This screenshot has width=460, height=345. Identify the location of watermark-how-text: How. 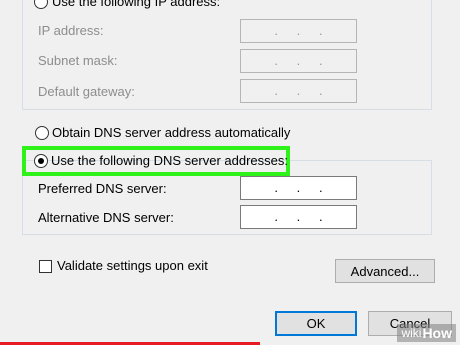
(437, 333).